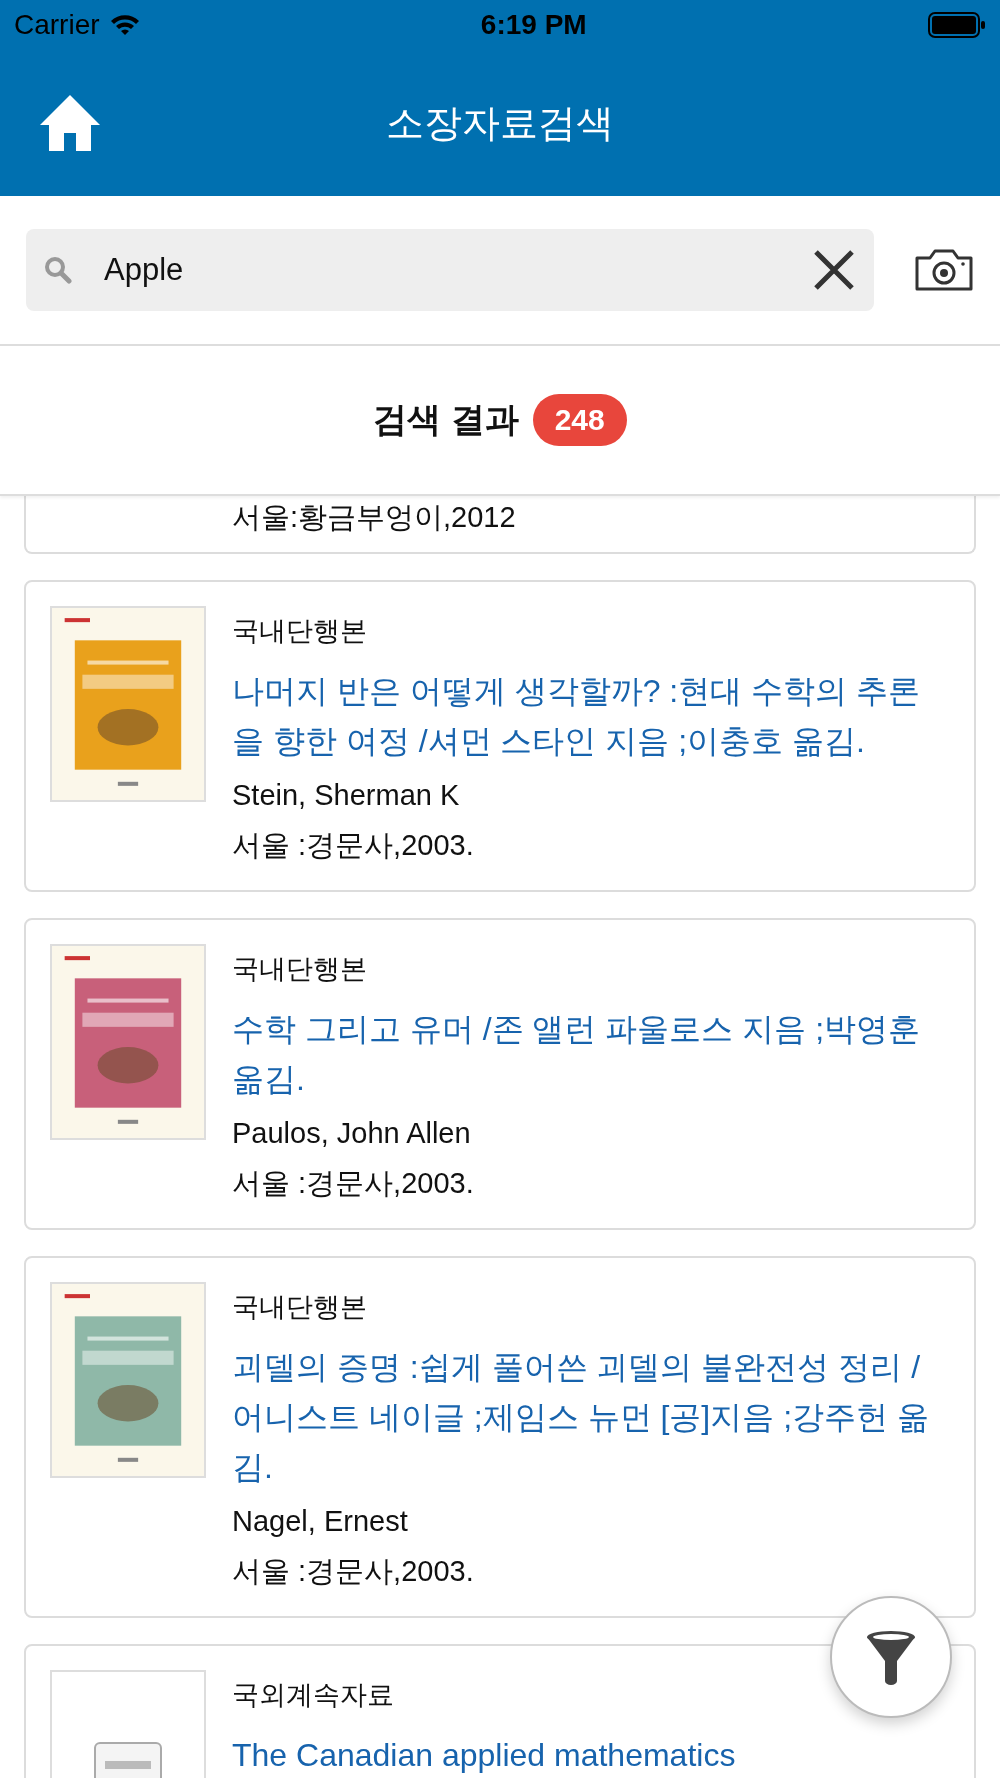  What do you see at coordinates (579, 420) in the screenshot?
I see `result-count: 248` at bounding box center [579, 420].